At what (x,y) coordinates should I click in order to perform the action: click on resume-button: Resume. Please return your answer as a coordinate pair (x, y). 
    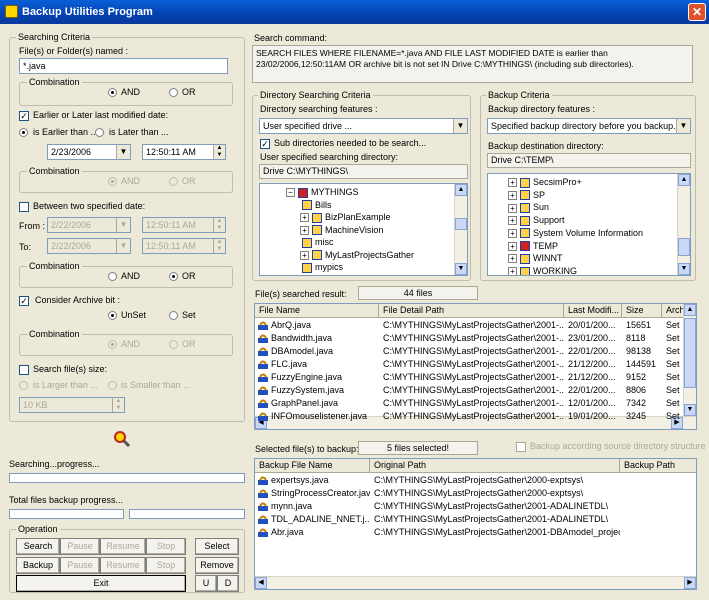
    Looking at the image, I should click on (123, 546).